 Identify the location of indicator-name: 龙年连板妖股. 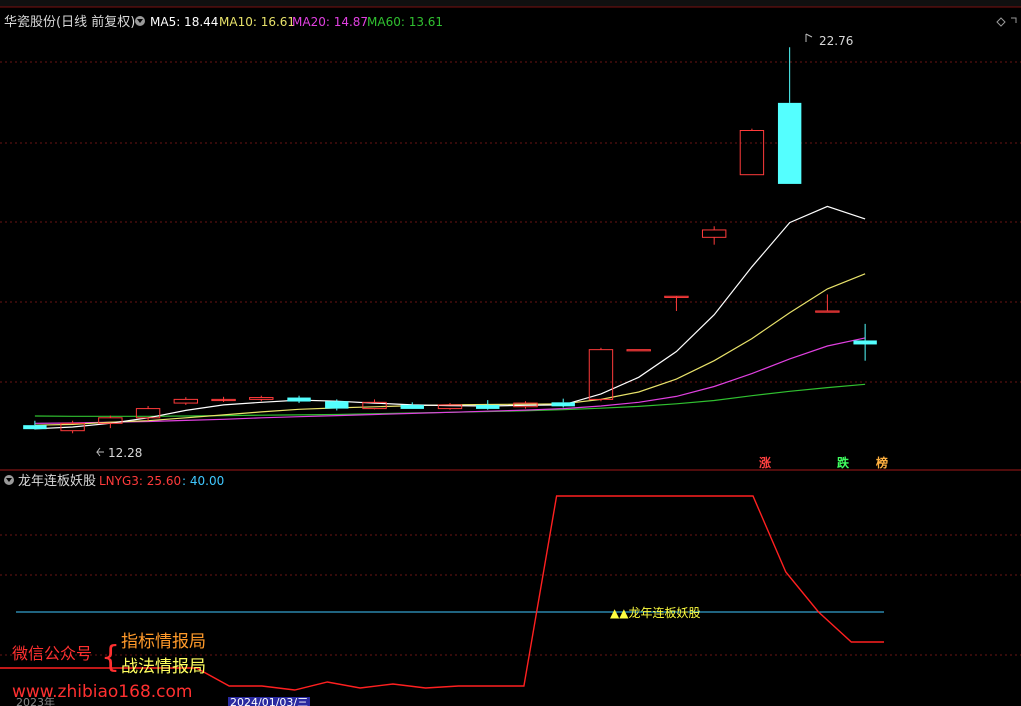
(57, 481).